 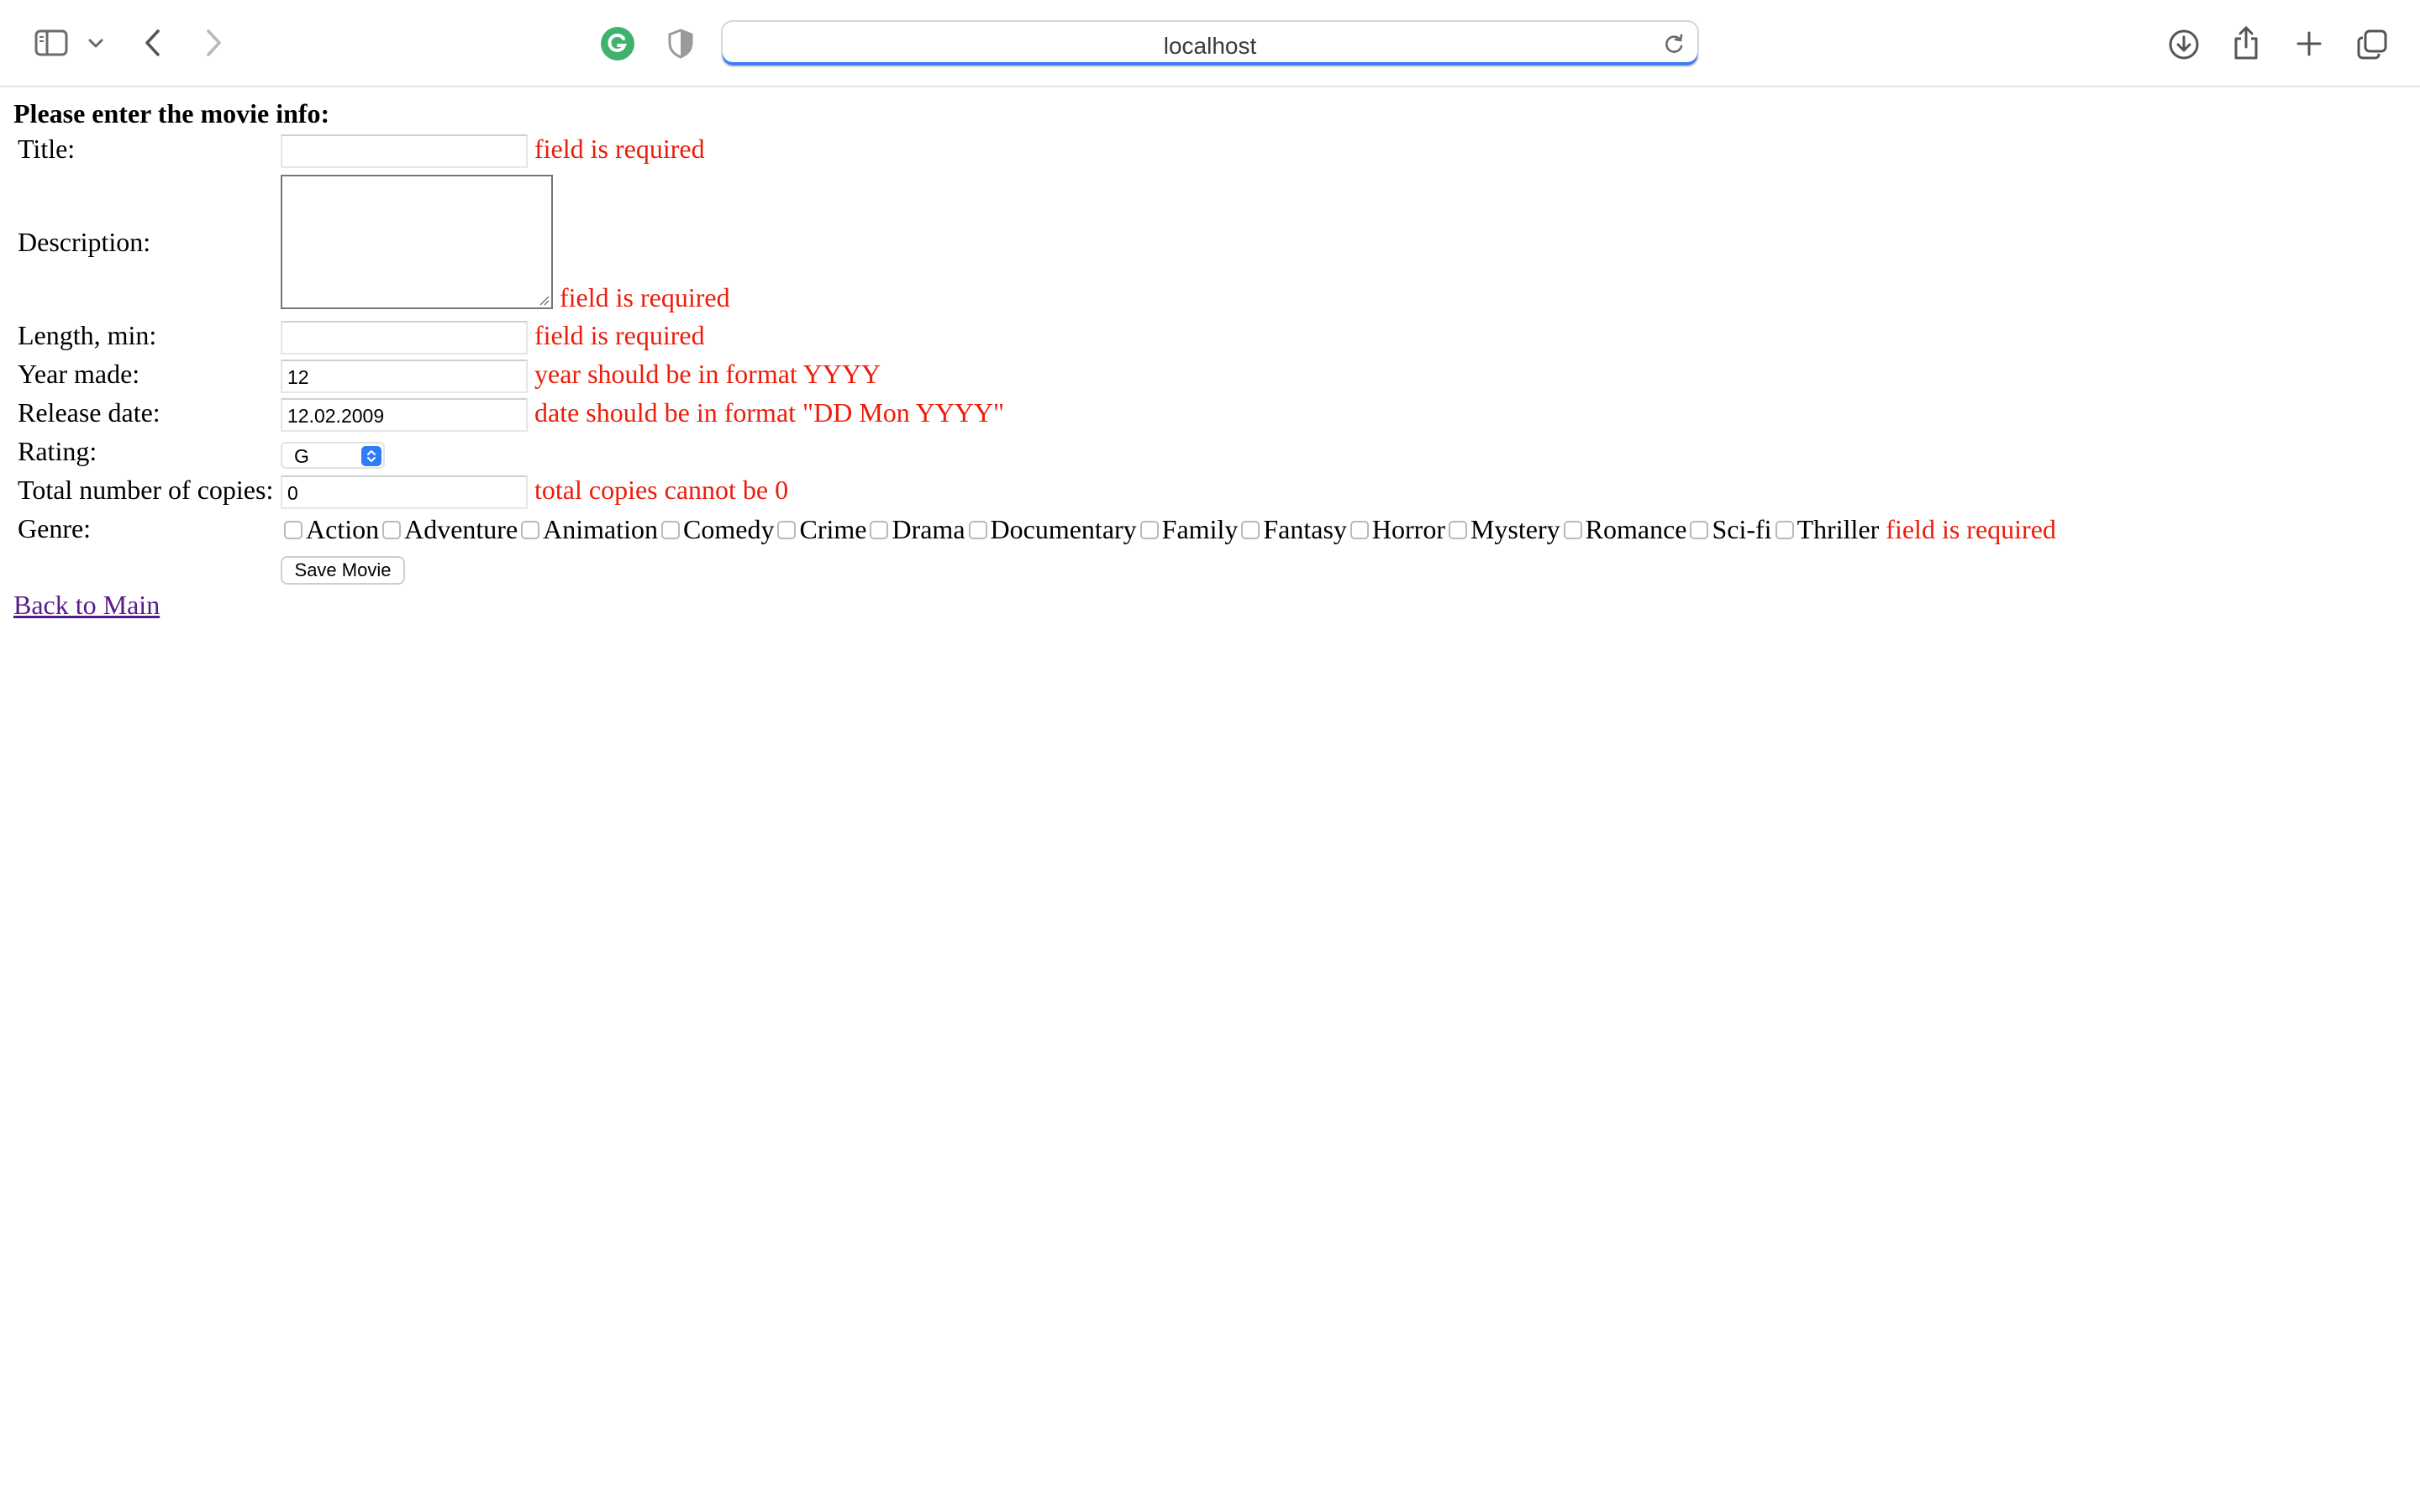 What do you see at coordinates (601, 529) in the screenshot?
I see `genre-option-label: Animation` at bounding box center [601, 529].